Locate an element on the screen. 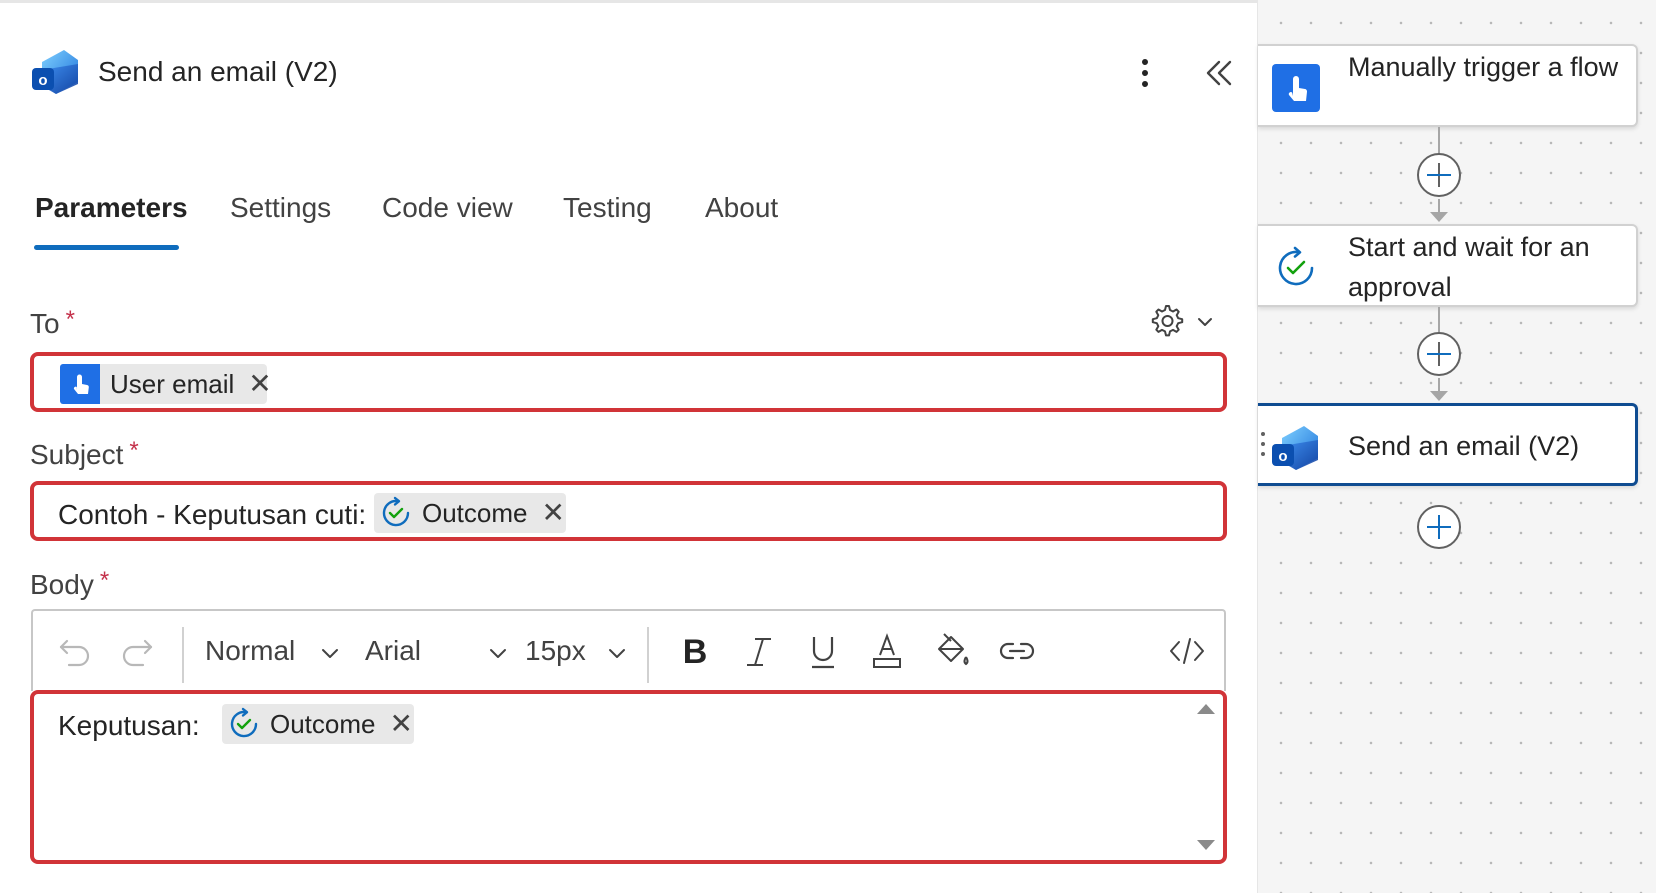 Image resolution: width=1656 pixels, height=893 pixels. flow-node-manual-trigger: Manually trigger a flow is located at coordinates (1448, 85).